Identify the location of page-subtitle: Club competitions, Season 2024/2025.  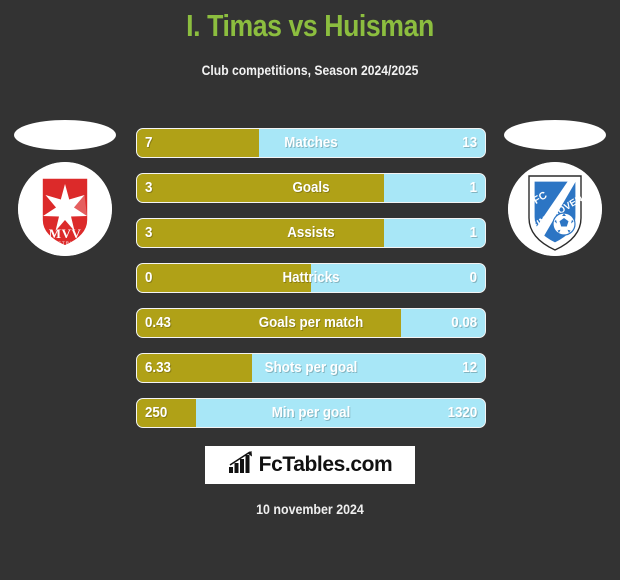
(310, 70).